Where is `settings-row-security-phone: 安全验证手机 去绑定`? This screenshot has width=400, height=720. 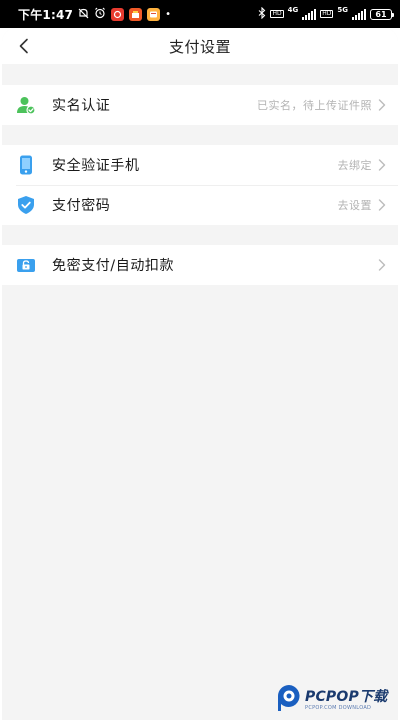
settings-row-security-phone: 安全验证手机 去绑定 is located at coordinates (200, 165).